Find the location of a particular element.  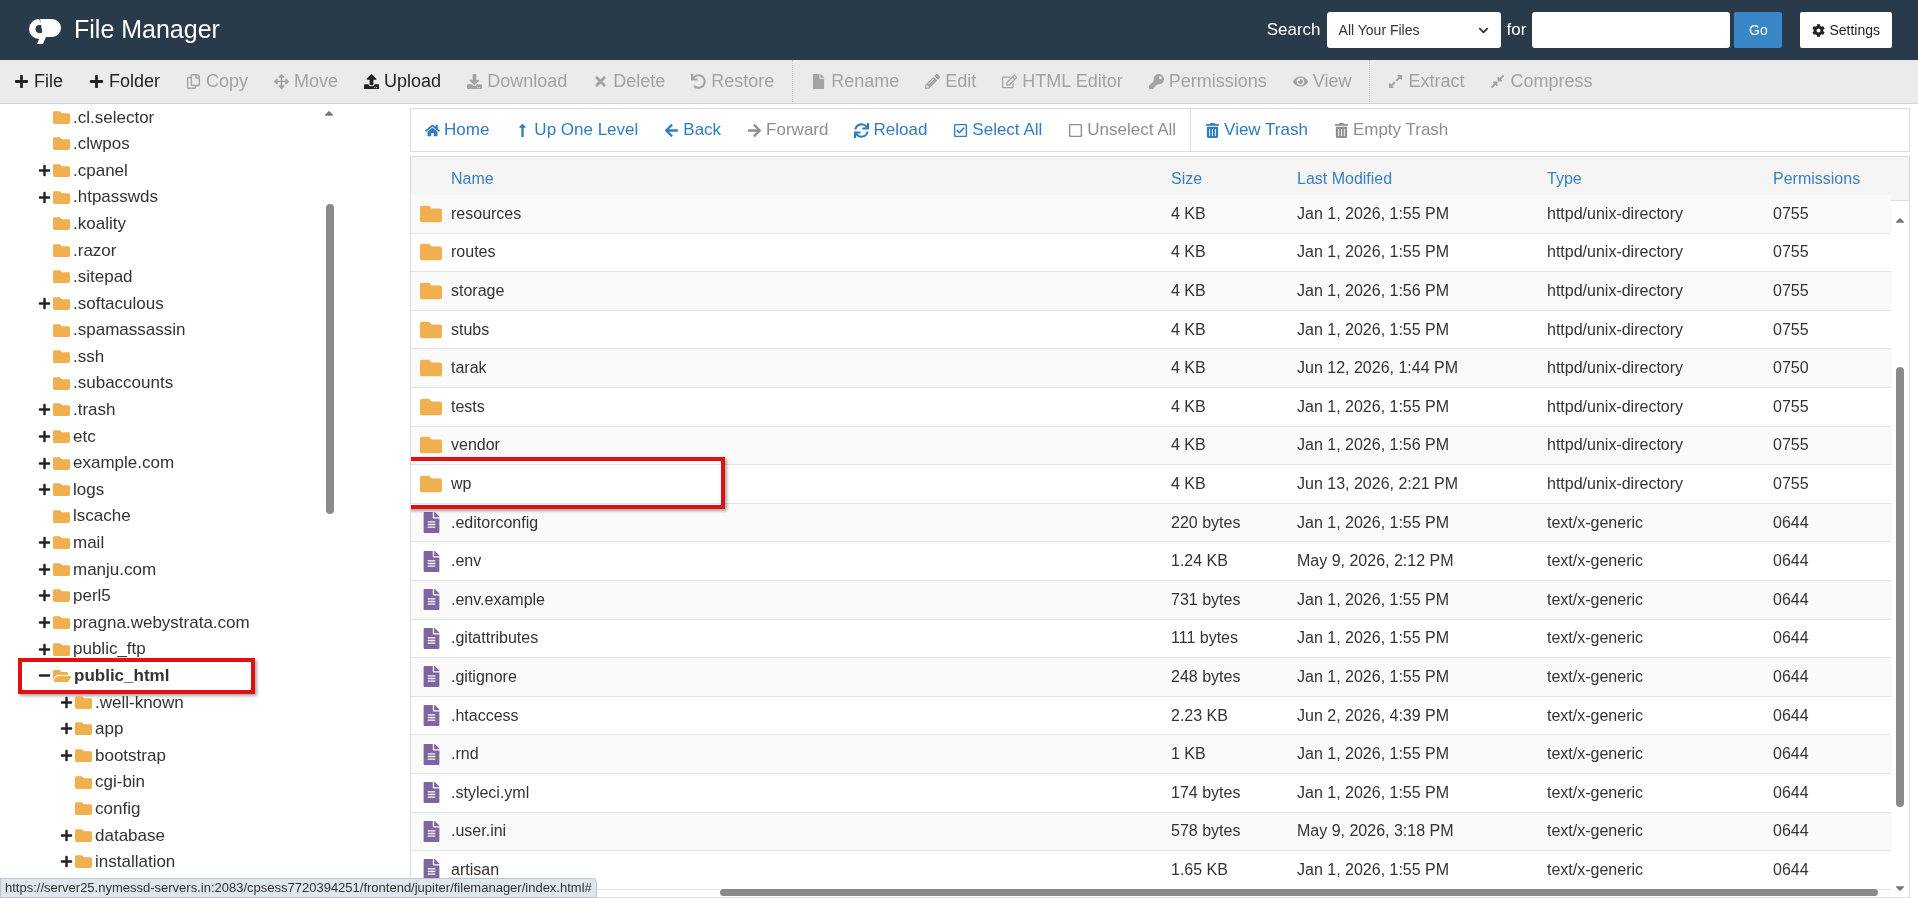

tree-item: .well-known is located at coordinates (121, 702).